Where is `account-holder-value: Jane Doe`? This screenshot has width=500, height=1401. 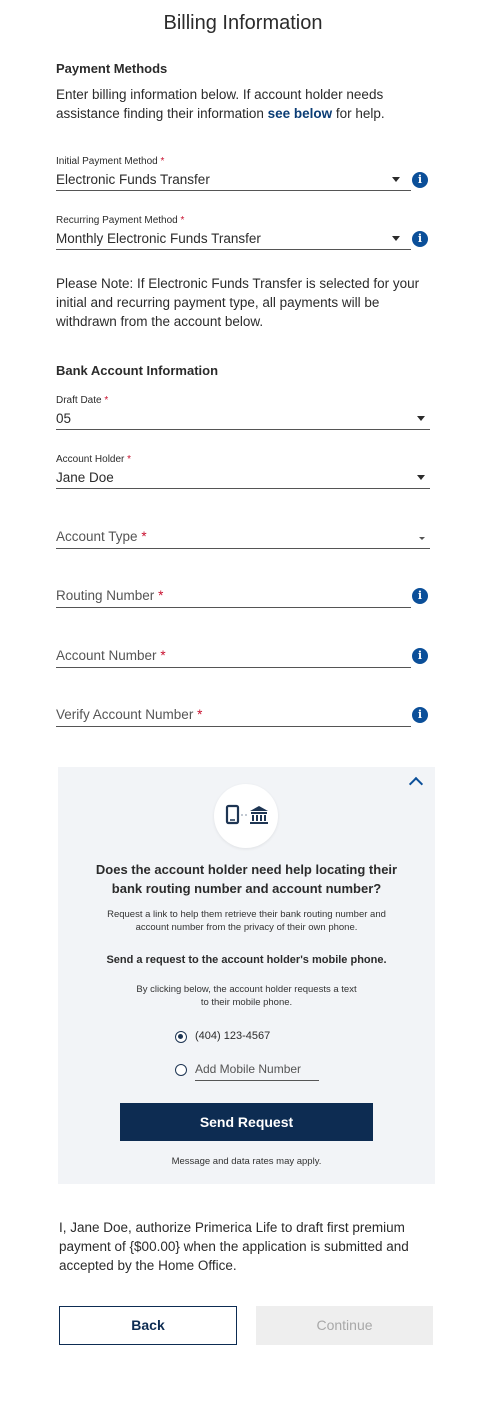
account-holder-value: Jane Doe is located at coordinates (85, 477).